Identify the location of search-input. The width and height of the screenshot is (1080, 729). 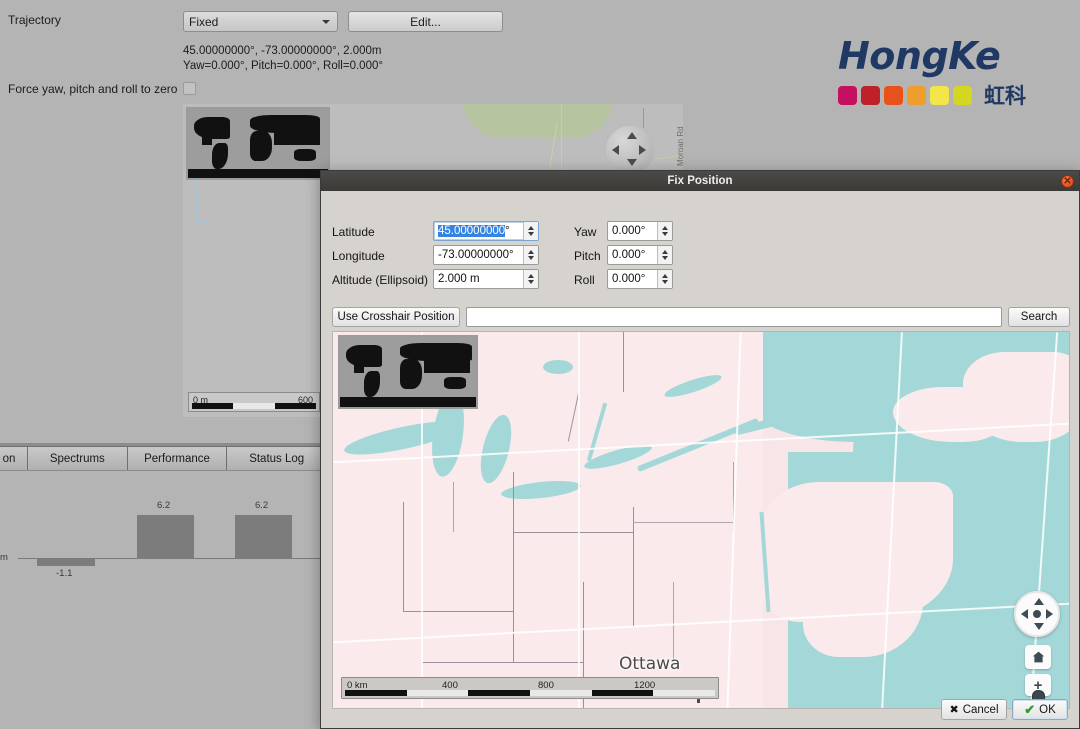
(734, 317).